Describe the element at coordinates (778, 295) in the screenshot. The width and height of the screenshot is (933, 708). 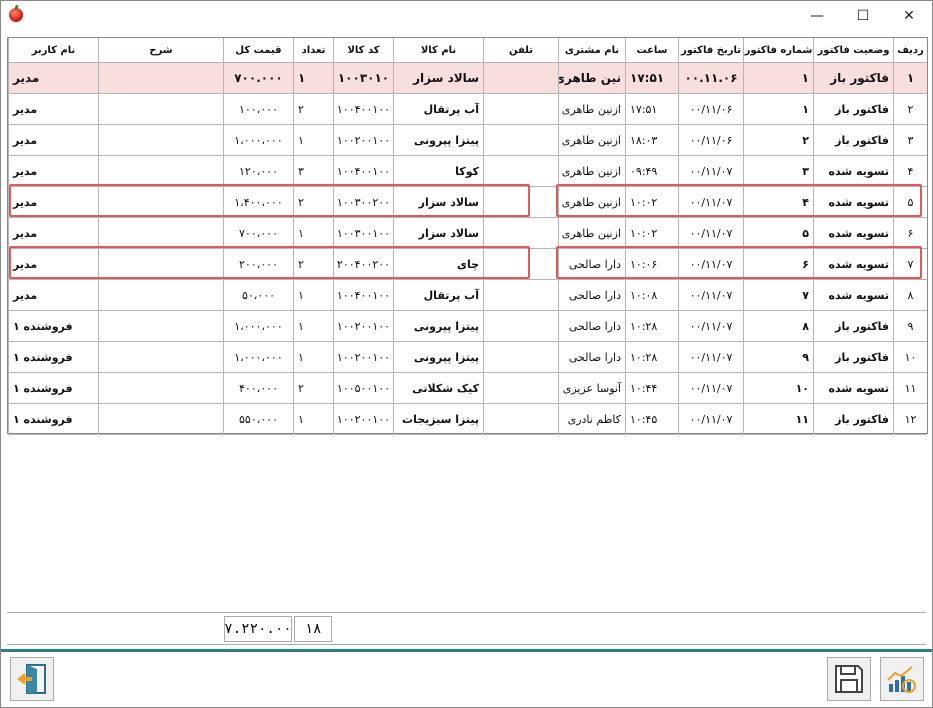
I see `cell-invoice-no: ۷` at that location.